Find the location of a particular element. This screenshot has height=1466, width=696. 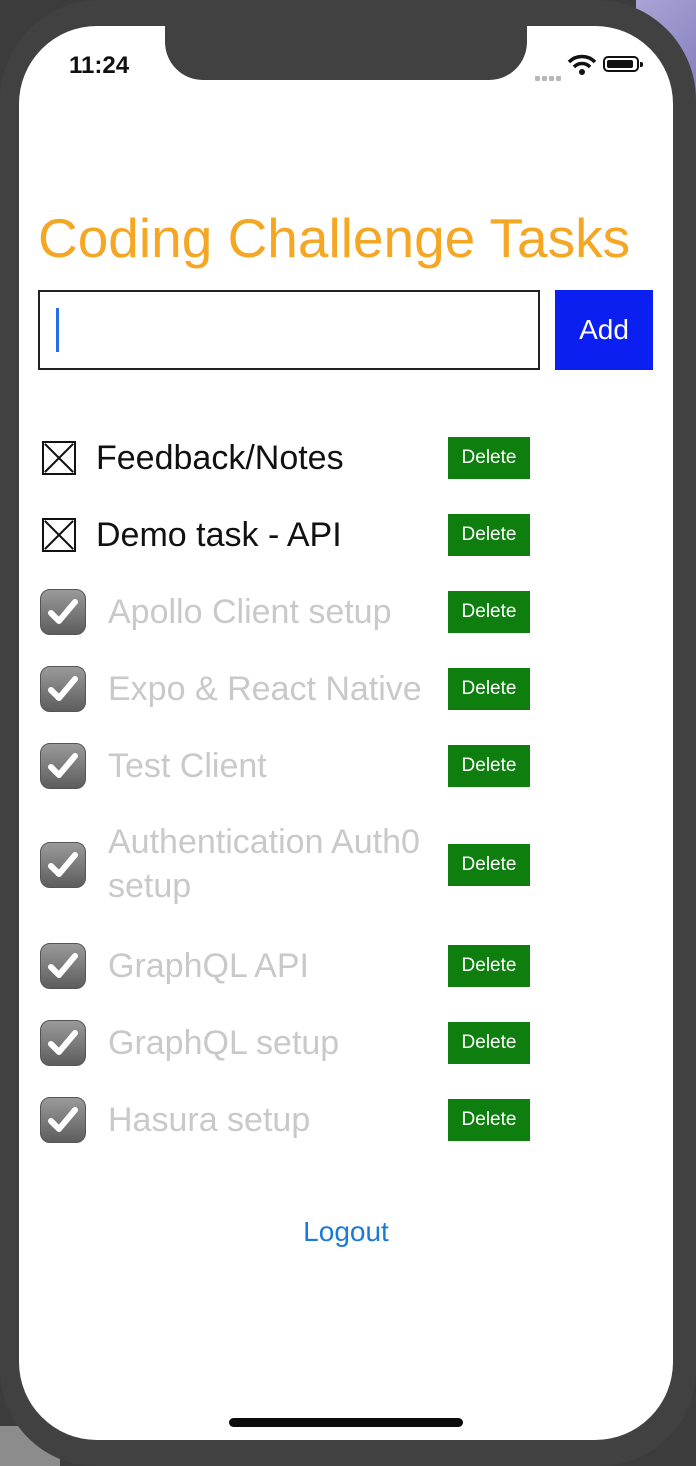

task-input is located at coordinates (289, 330).